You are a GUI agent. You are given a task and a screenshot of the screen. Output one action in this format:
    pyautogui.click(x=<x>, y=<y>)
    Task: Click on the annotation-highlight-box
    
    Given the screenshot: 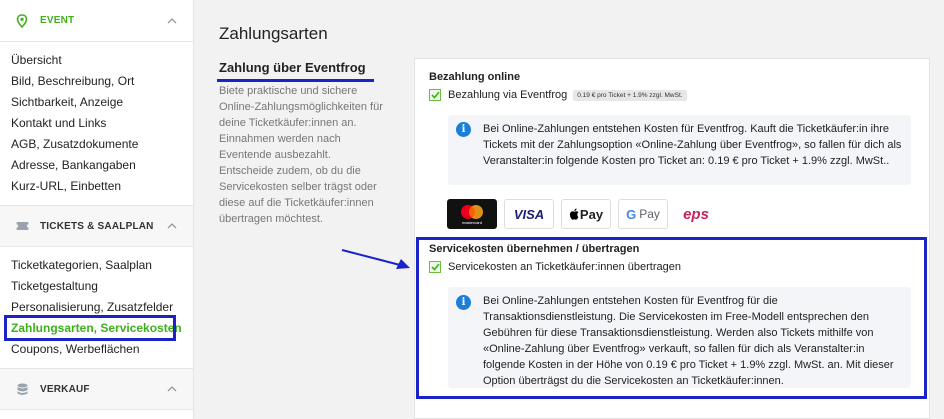 What is the action you would take?
    pyautogui.click(x=90, y=328)
    